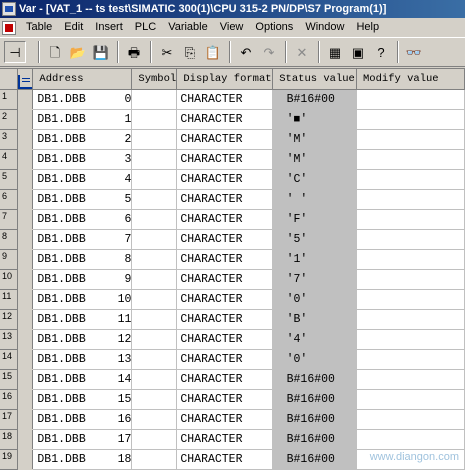 Image resolution: width=465 pixels, height=471 pixels. Describe the element at coordinates (82, 79) in the screenshot. I see `column-header-address: Address` at that location.